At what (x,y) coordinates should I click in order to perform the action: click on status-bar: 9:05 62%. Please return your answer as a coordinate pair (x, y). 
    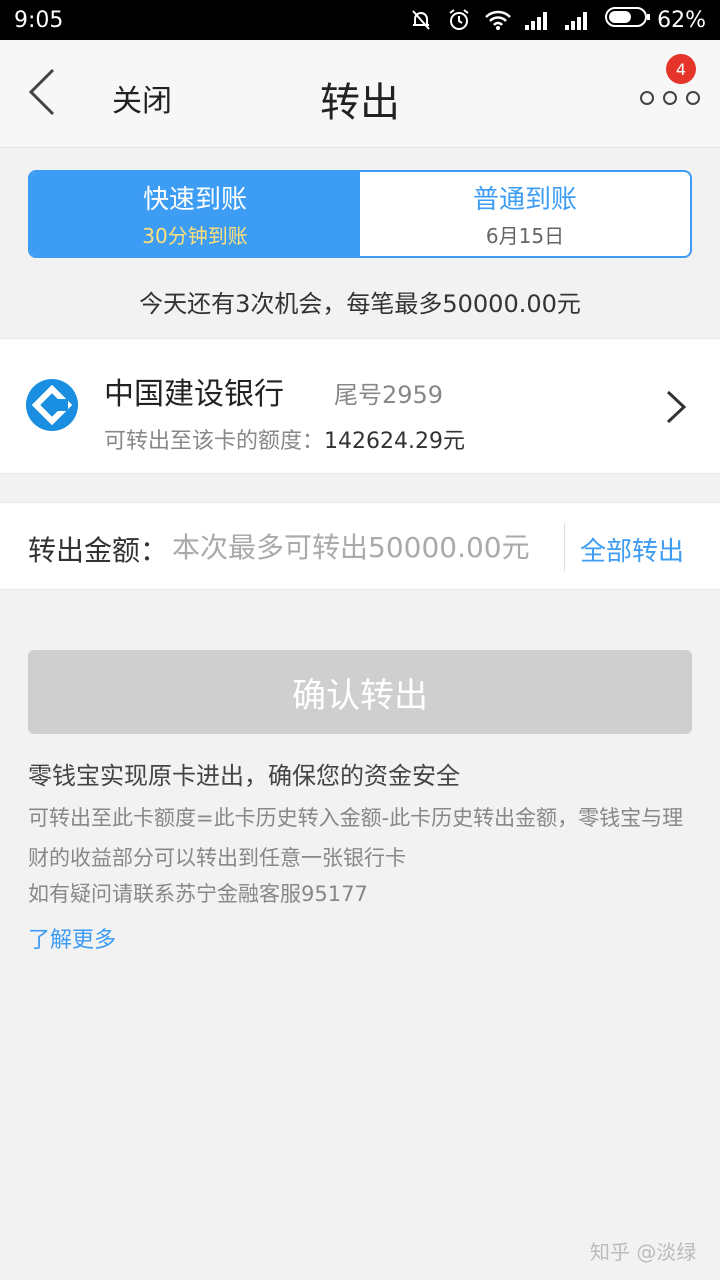
    Looking at the image, I should click on (360, 20).